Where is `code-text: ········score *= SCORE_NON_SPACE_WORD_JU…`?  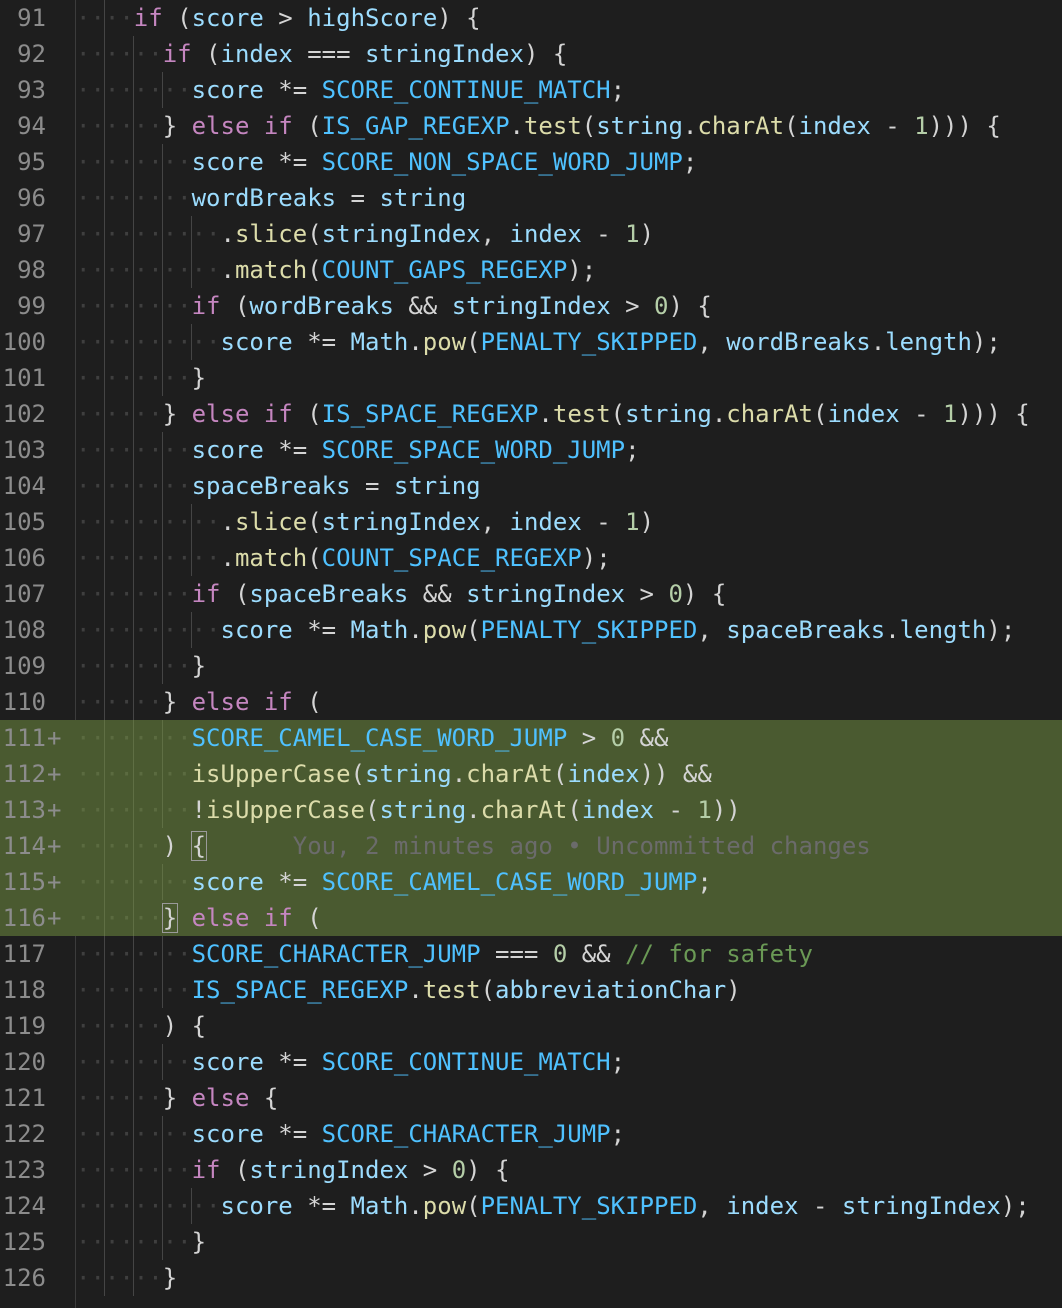
code-text: ········score *= SCORE_NON_SPACE_WORD_JU… is located at coordinates (386, 162).